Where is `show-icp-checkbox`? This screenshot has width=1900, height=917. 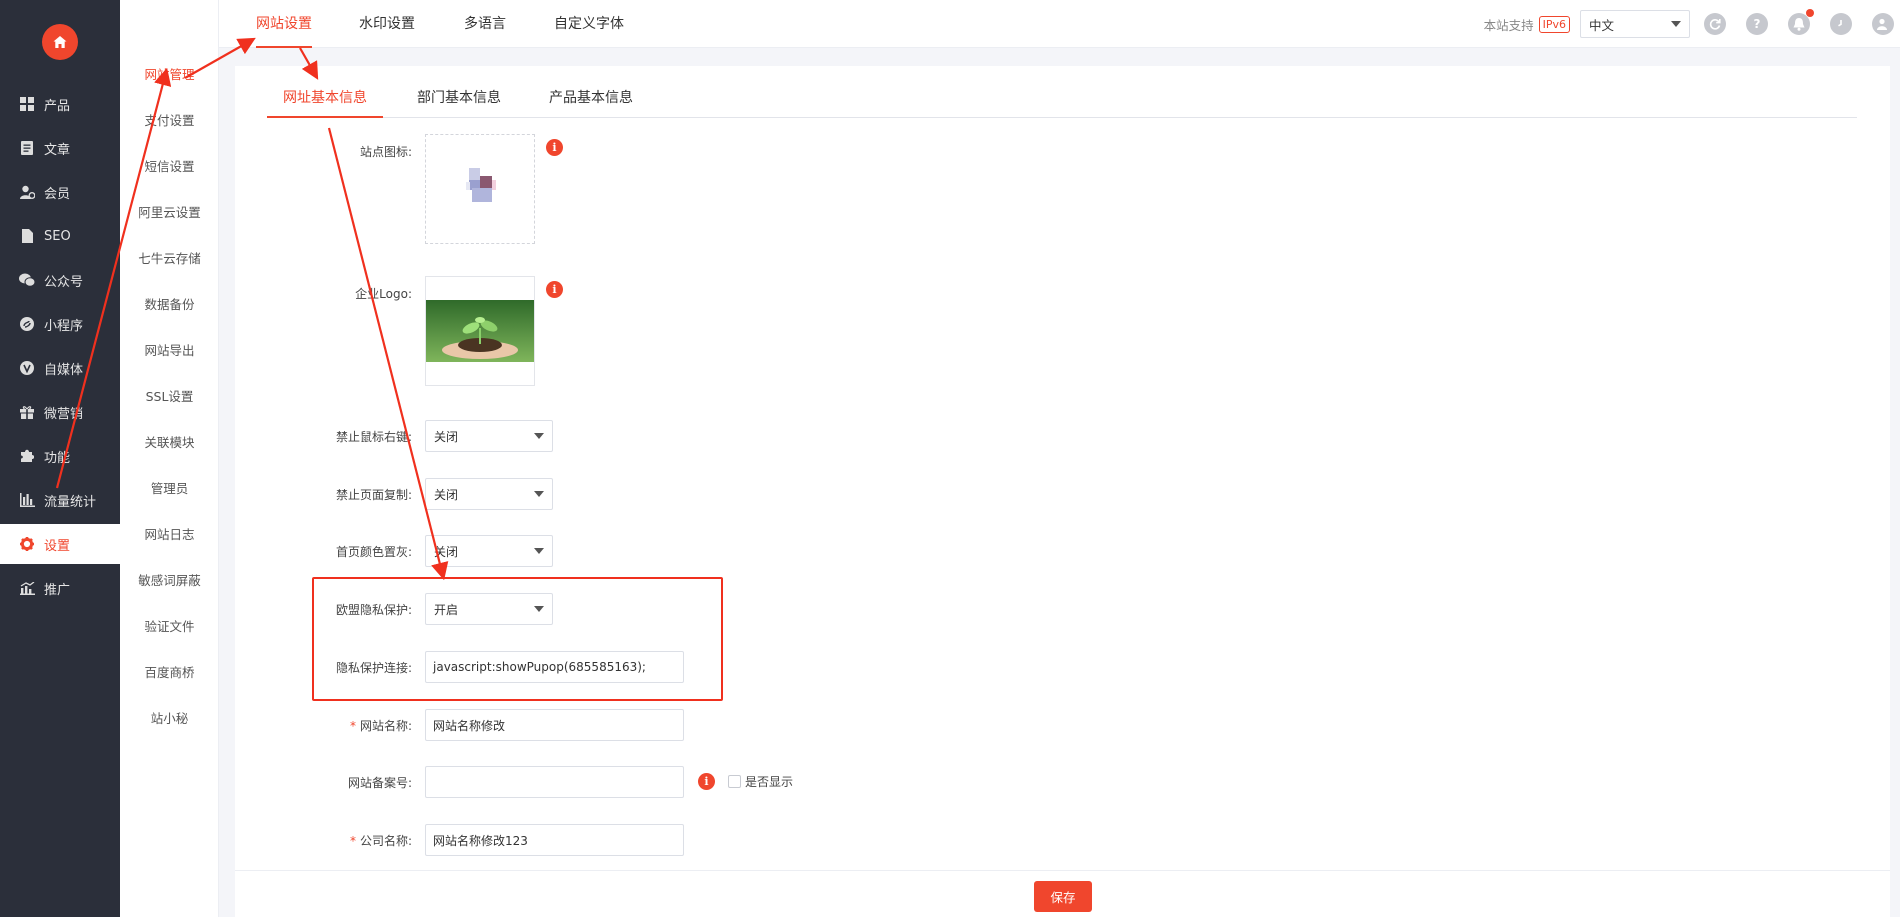
show-icp-checkbox is located at coordinates (734, 781).